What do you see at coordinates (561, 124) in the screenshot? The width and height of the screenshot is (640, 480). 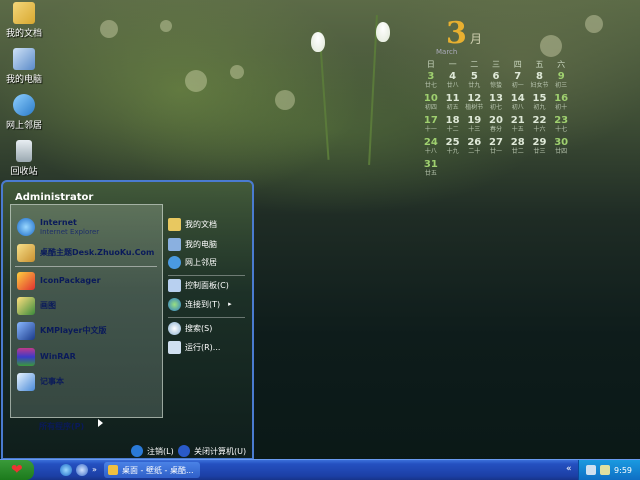 I see `calendar-day: 23 十七` at bounding box center [561, 124].